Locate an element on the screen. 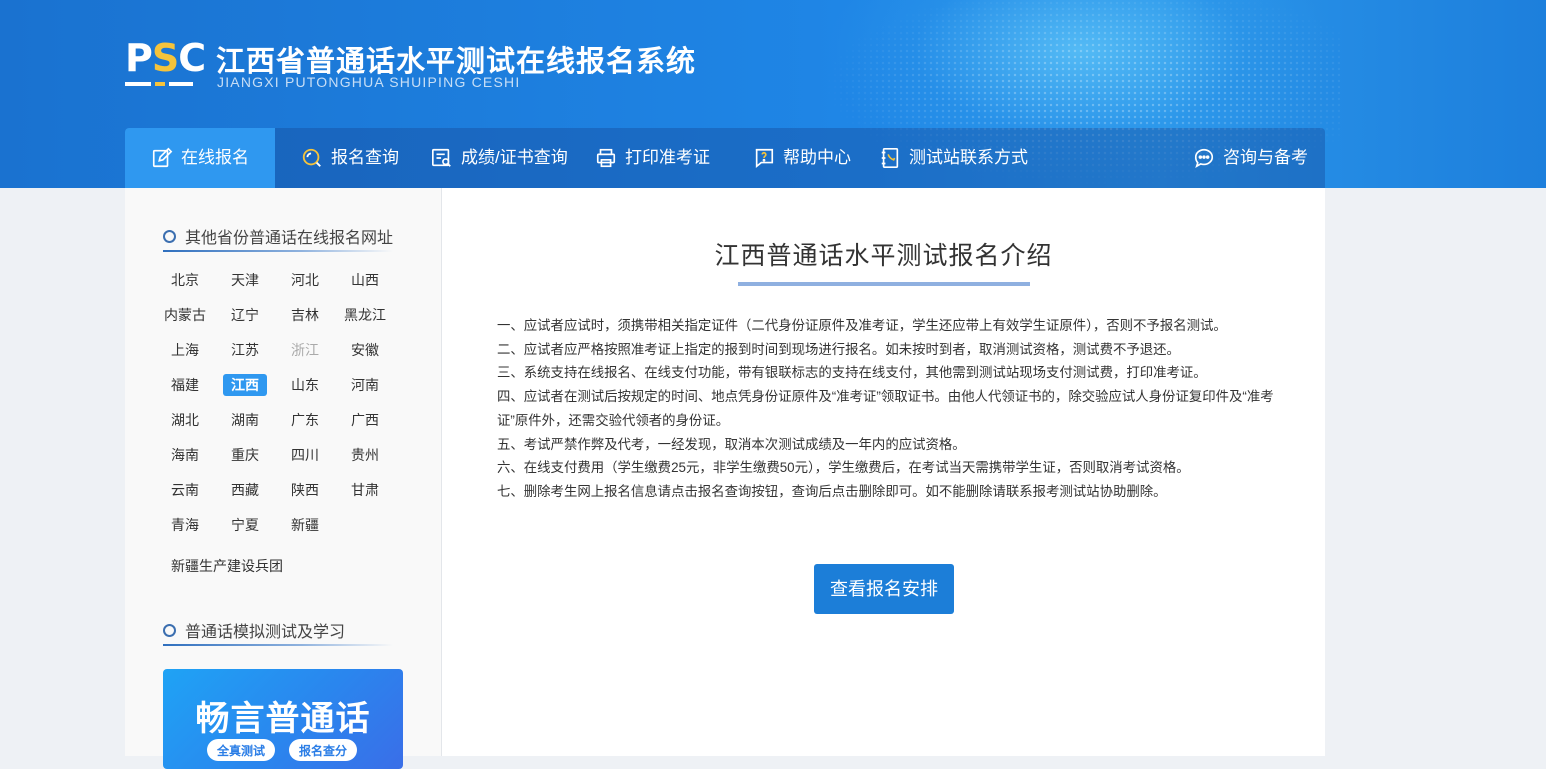 This screenshot has height=769, width=1546. province-link: 天津 is located at coordinates (245, 280).